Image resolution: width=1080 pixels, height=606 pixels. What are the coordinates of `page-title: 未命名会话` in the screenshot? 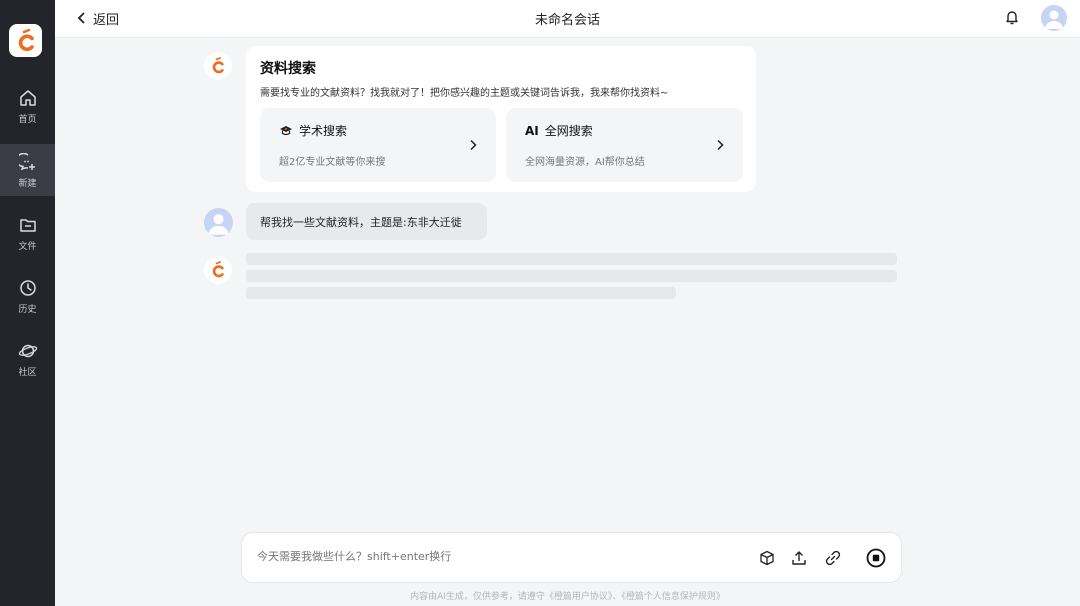 It's located at (567, 20).